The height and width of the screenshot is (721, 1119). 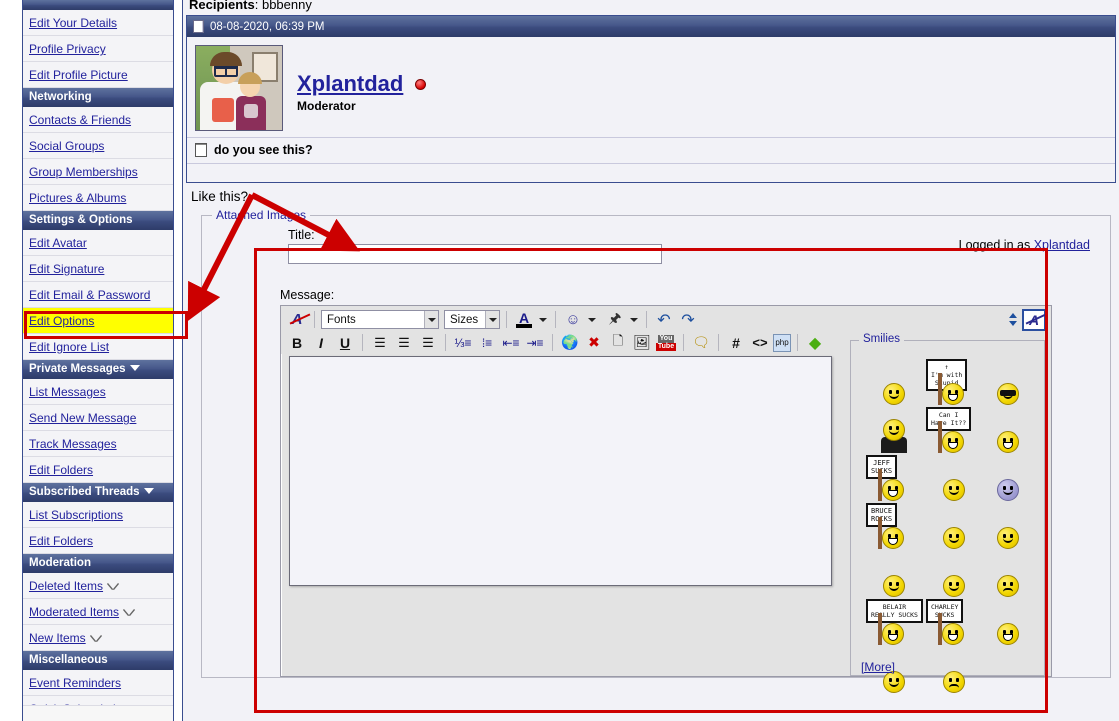 I want to click on sidebar-item-list-subscriptions: List Subscriptions, so click(x=98, y=515).